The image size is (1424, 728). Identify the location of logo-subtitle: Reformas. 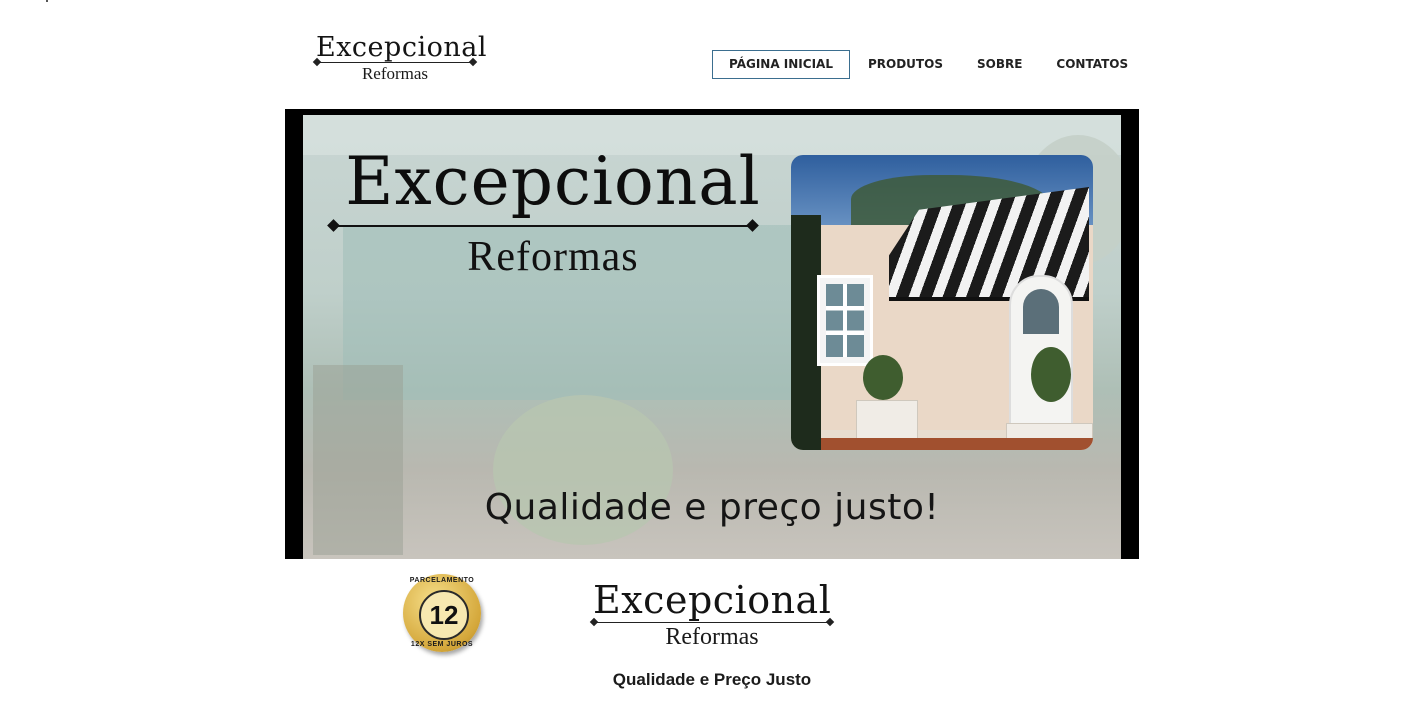
(395, 73).